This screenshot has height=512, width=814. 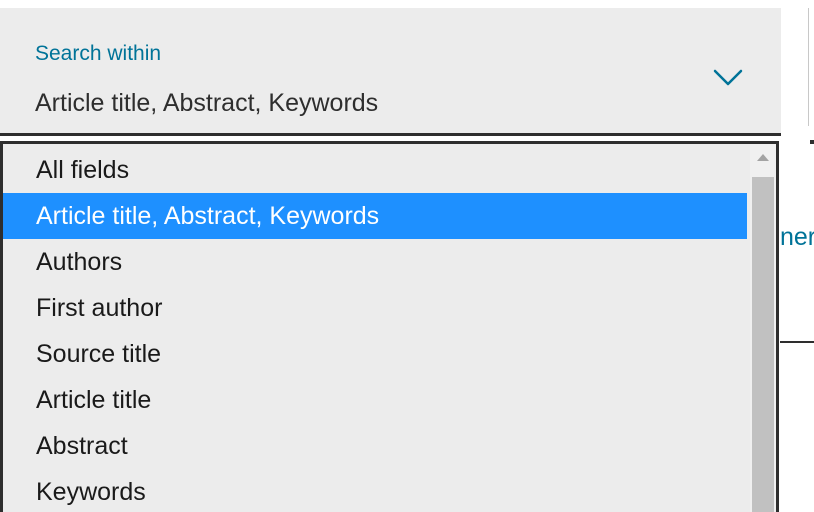 What do you see at coordinates (375, 308) in the screenshot?
I see `option-first-author: First author` at bounding box center [375, 308].